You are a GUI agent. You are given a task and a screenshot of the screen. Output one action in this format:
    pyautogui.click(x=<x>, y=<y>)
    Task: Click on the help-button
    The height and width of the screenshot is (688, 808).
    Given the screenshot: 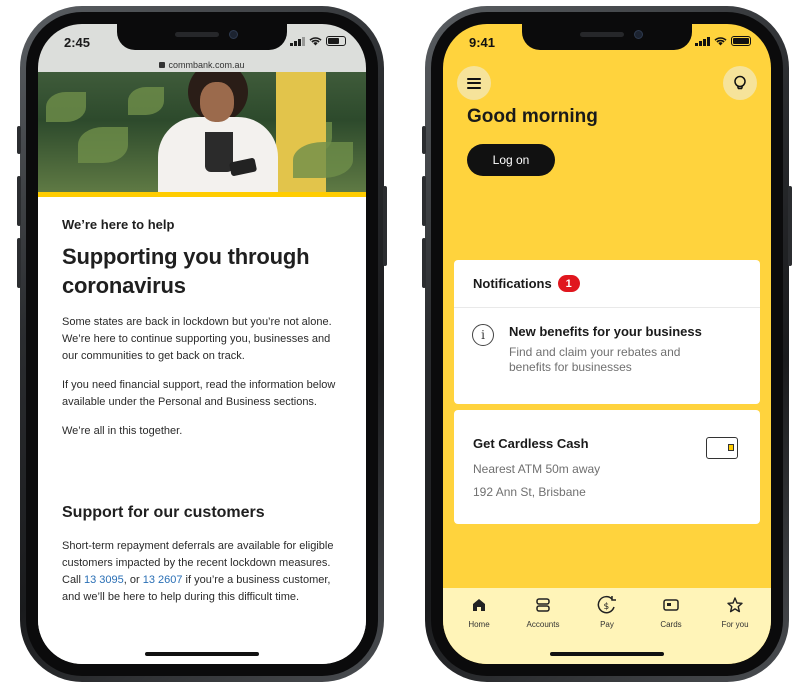 What is the action you would take?
    pyautogui.click(x=740, y=83)
    